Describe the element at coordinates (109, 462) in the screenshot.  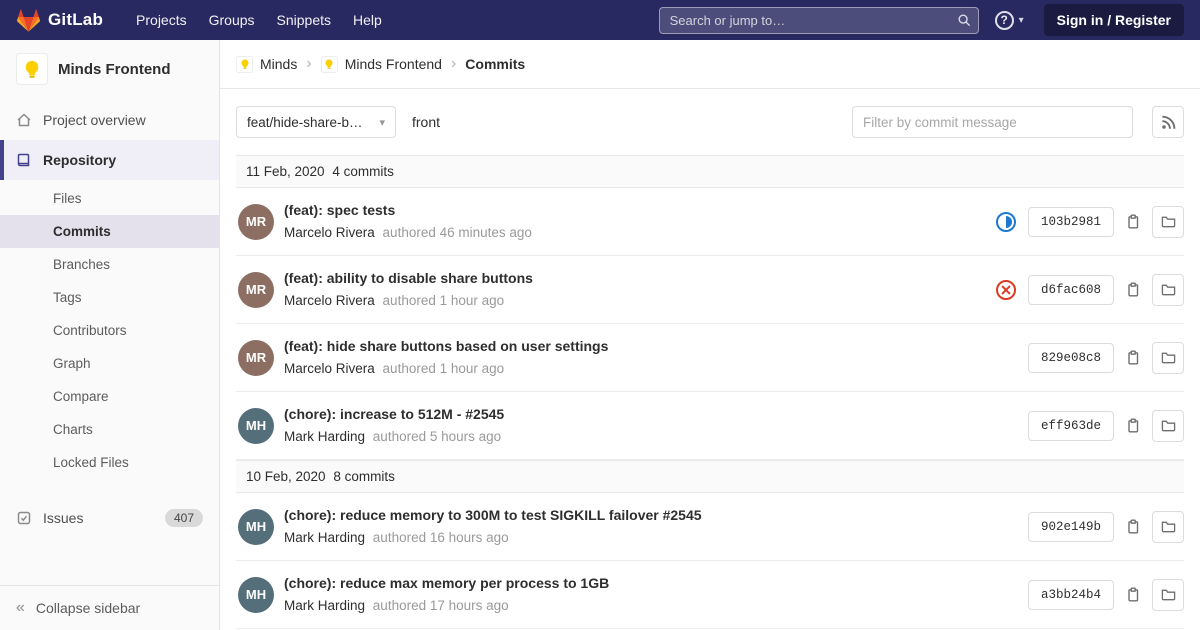
I see `sidebar-subitem-locked-files: Locked Files` at that location.